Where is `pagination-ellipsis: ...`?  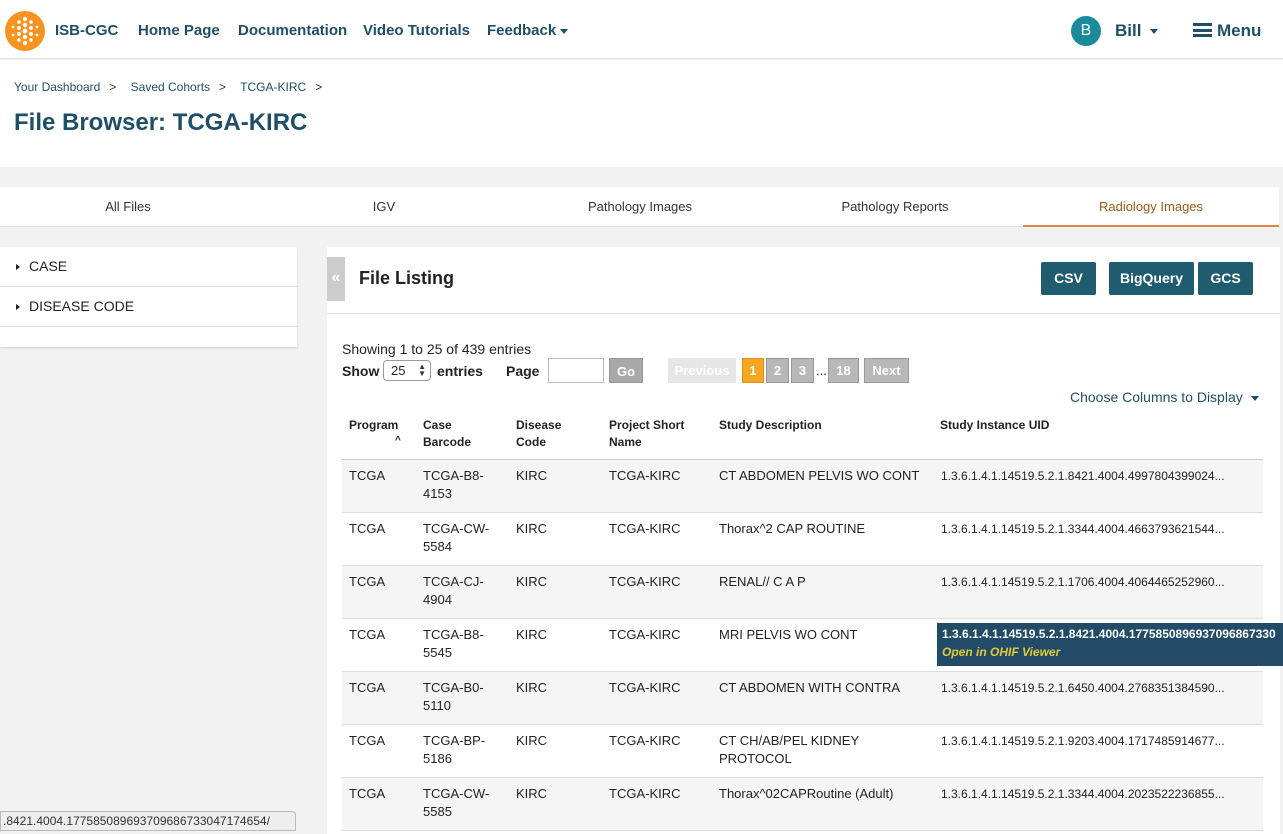 pagination-ellipsis: ... is located at coordinates (821, 370).